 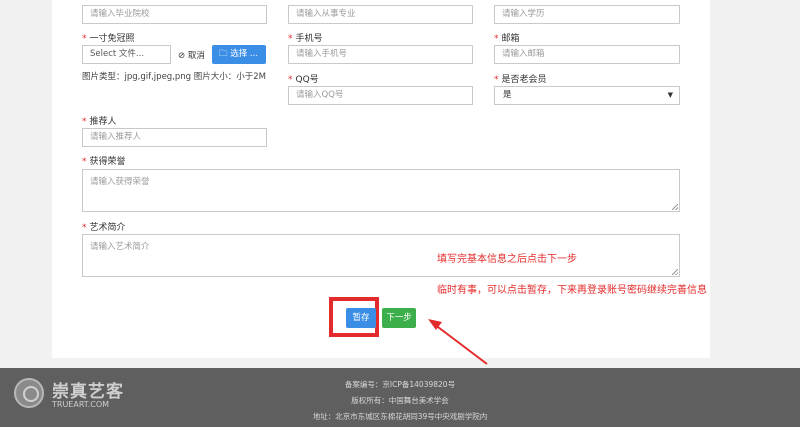 I want to click on watermark-cn: 崇真艺客, so click(x=88, y=392).